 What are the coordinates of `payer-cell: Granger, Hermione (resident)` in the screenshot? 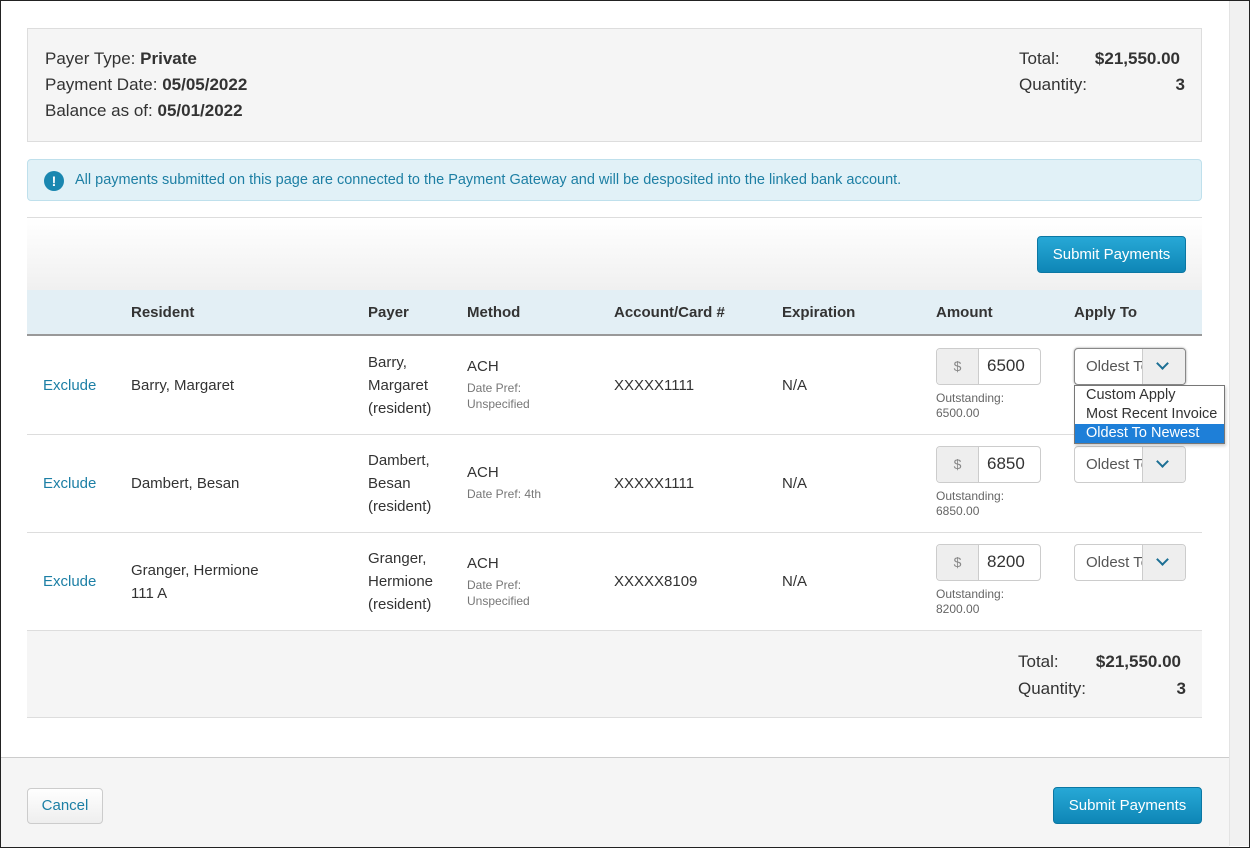 It's located at (400, 581).